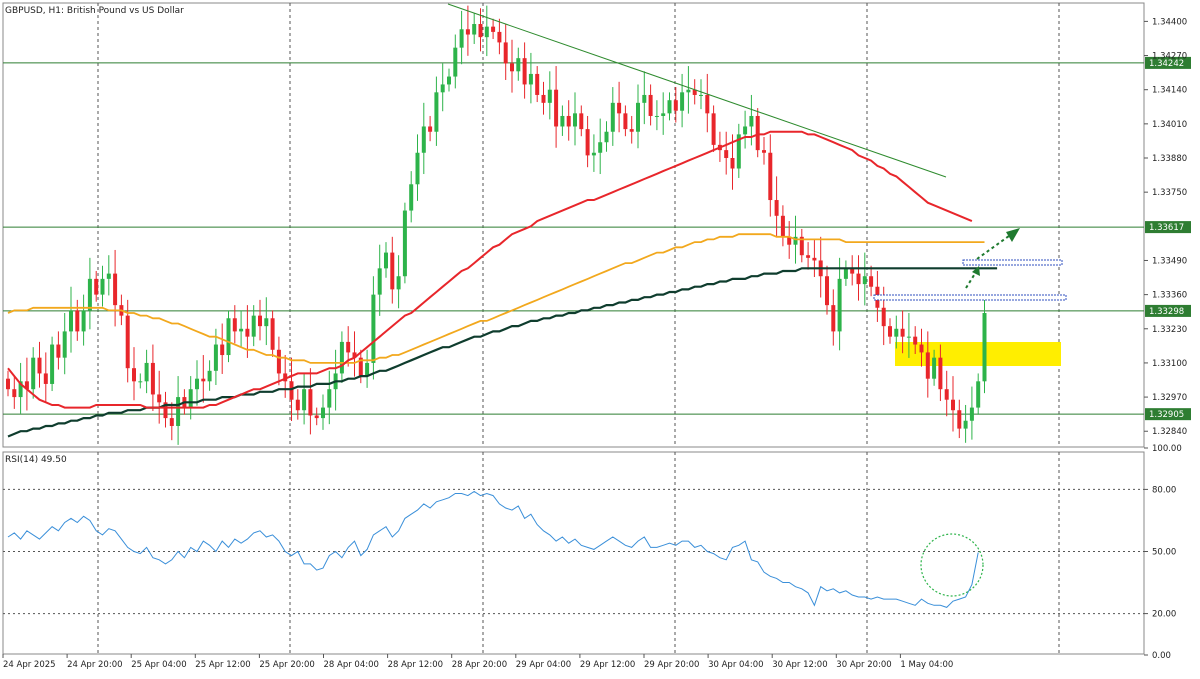 This screenshot has height=679, width=1200. Describe the element at coordinates (1013, 235) in the screenshot. I see `arrow-head-large` at that location.